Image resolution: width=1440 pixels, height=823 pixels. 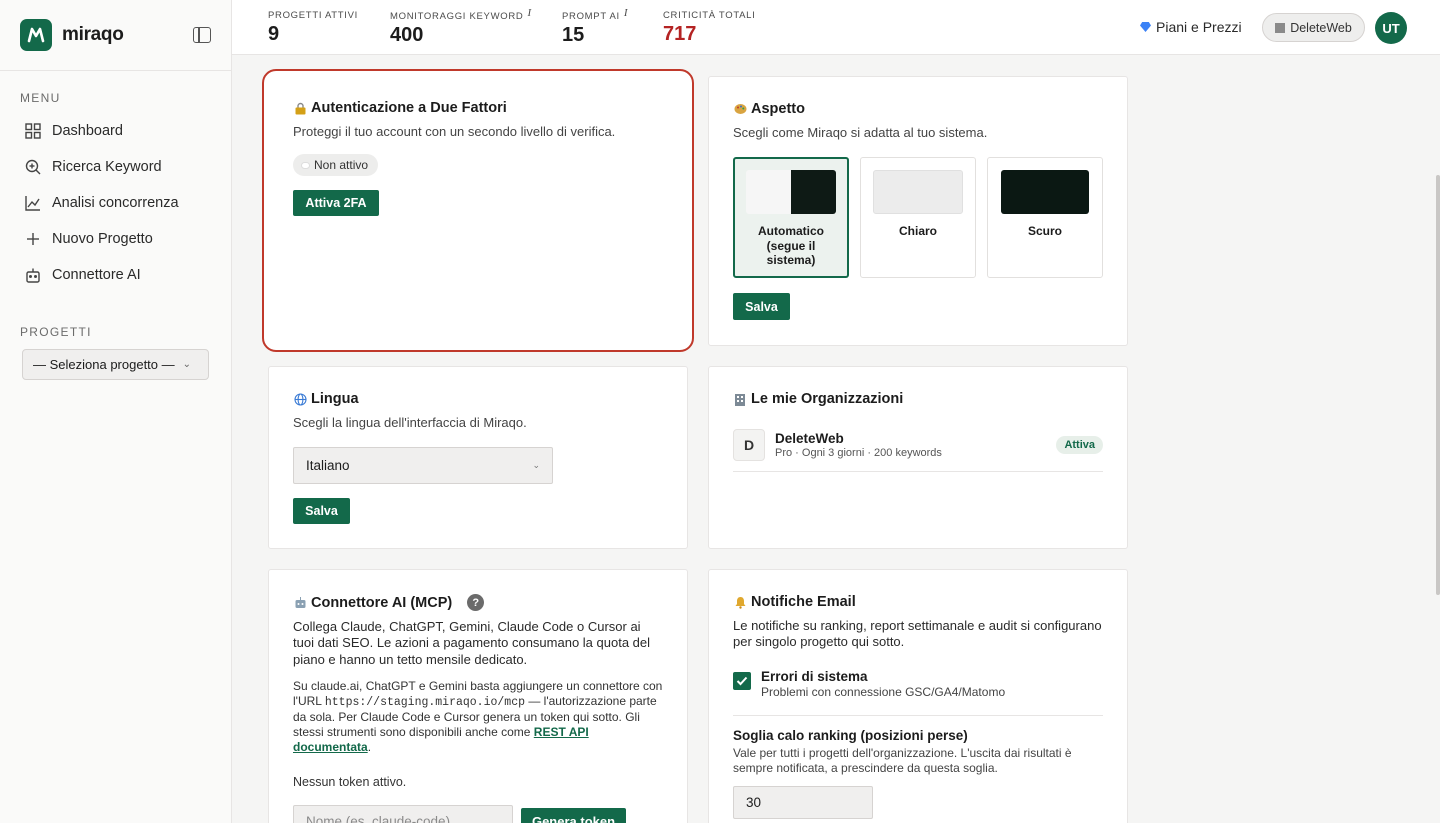 What do you see at coordinates (300, 108) in the screenshot?
I see `lock-icon` at bounding box center [300, 108].